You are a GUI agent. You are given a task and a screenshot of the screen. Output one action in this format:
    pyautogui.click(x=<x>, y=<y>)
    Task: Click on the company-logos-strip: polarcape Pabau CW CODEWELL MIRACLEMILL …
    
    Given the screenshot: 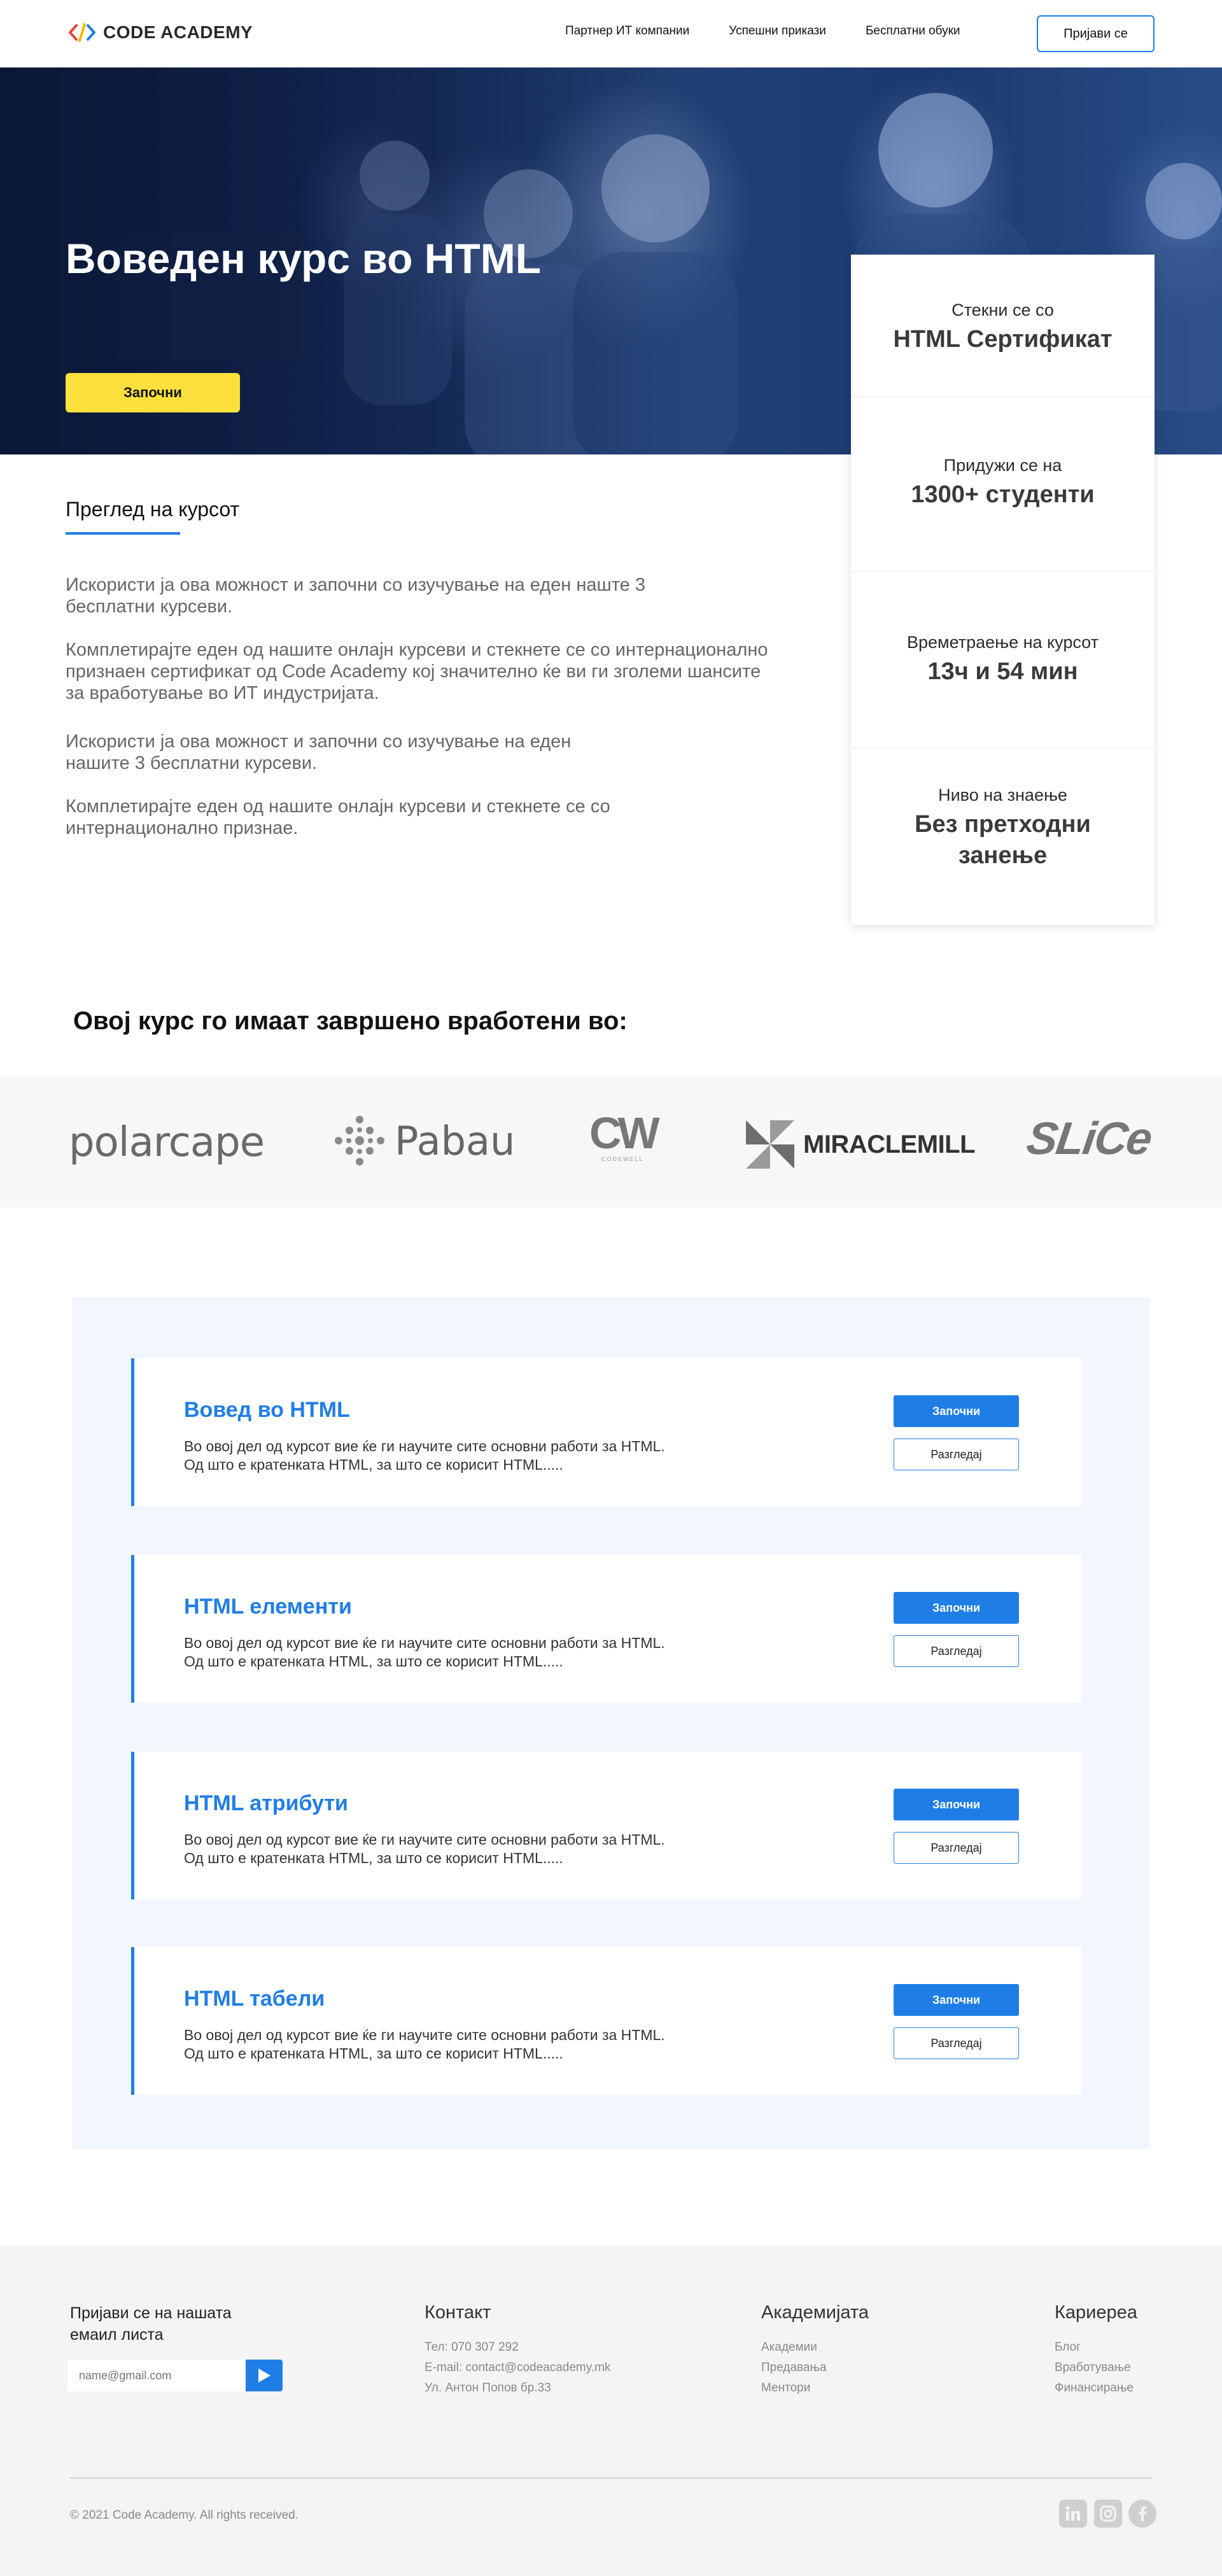 What is the action you would take?
    pyautogui.click(x=611, y=1142)
    